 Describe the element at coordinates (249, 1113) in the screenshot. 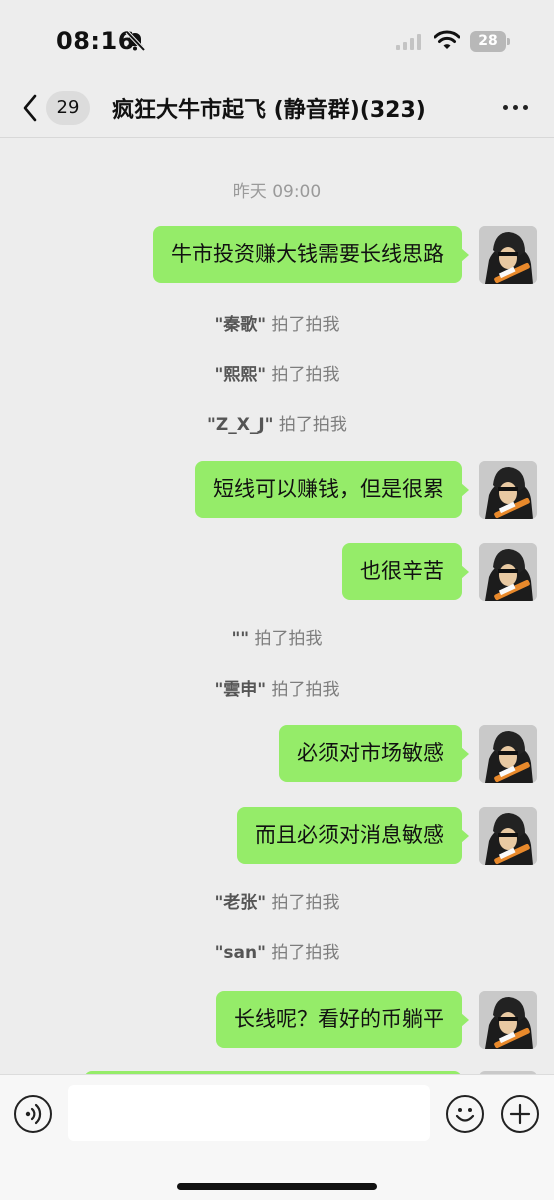

I see `message-input` at that location.